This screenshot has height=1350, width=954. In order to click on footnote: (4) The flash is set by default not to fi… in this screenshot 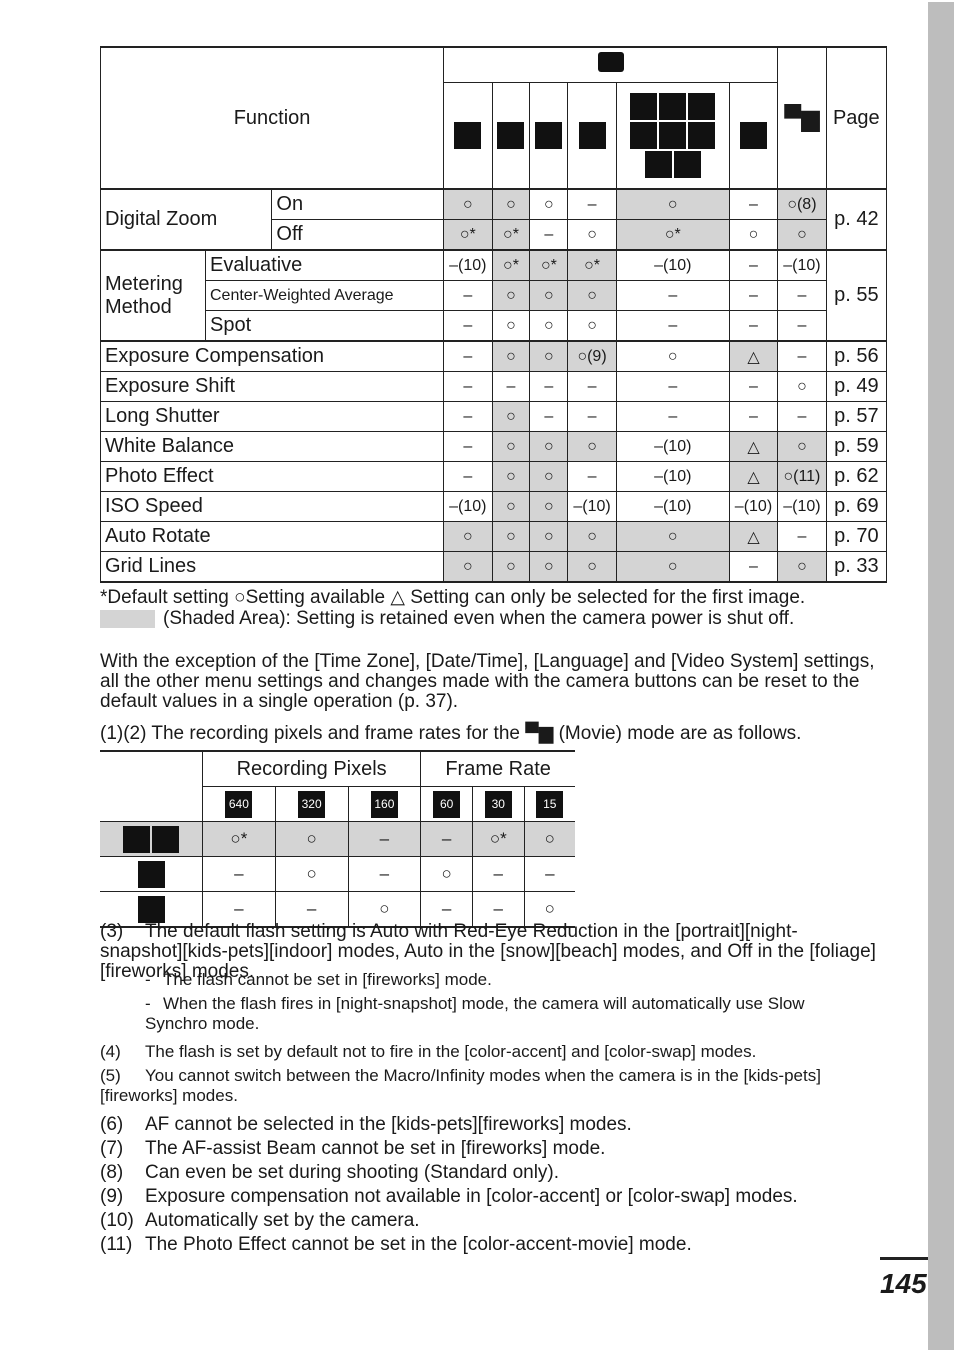, I will do `click(490, 1052)`.